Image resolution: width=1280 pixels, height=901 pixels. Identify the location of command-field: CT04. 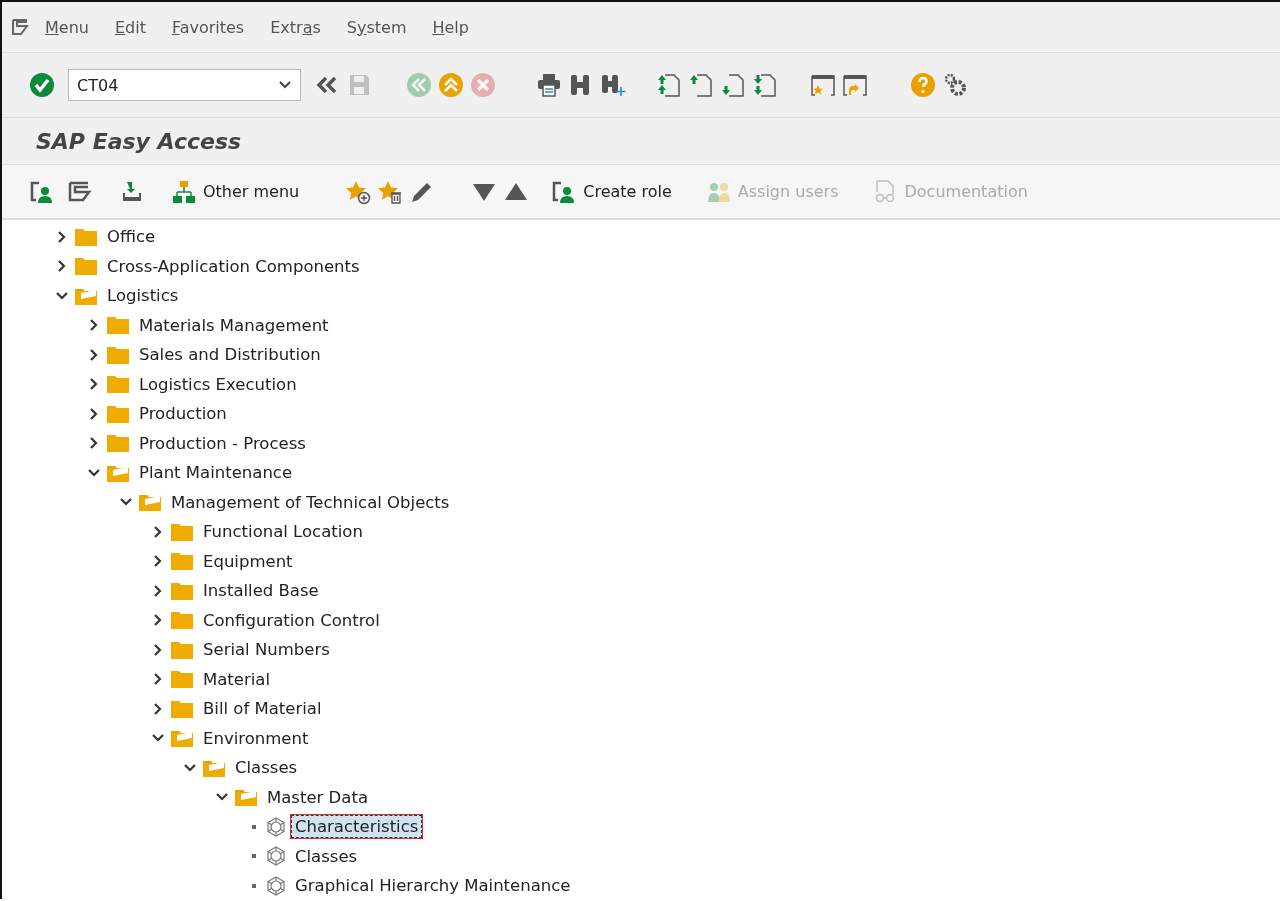
(184, 85).